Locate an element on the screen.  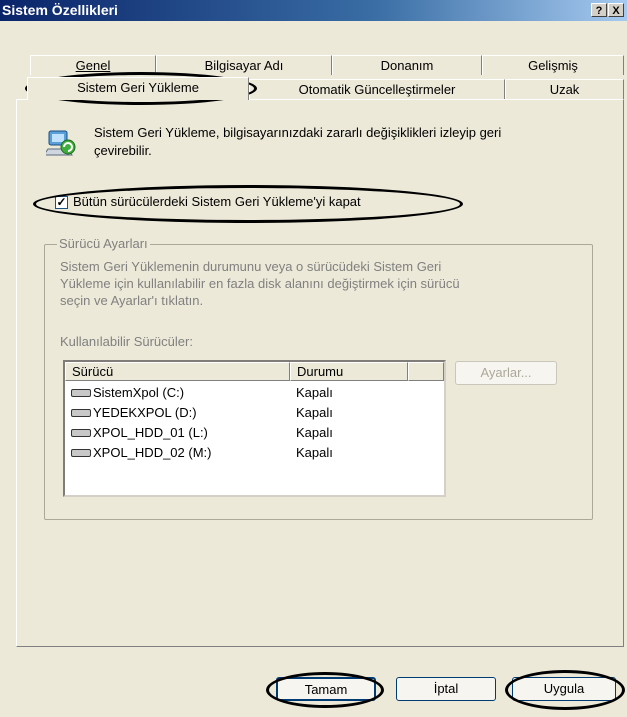
column-header-empty is located at coordinates (426, 371).